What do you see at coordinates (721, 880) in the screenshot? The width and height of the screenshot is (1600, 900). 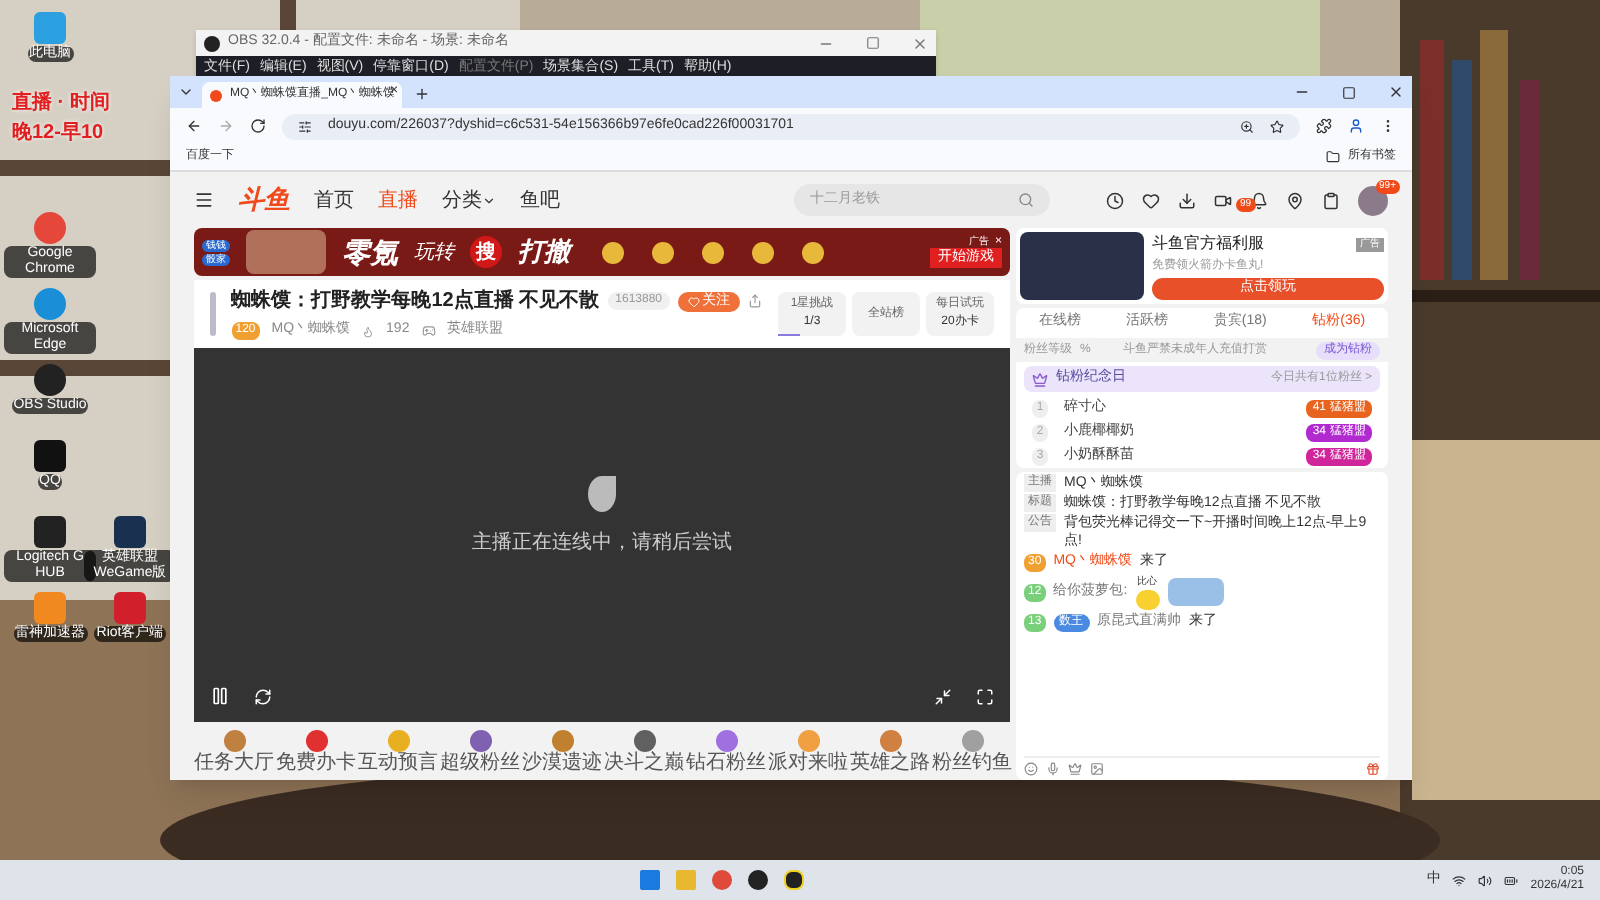 I see `browser-icon` at bounding box center [721, 880].